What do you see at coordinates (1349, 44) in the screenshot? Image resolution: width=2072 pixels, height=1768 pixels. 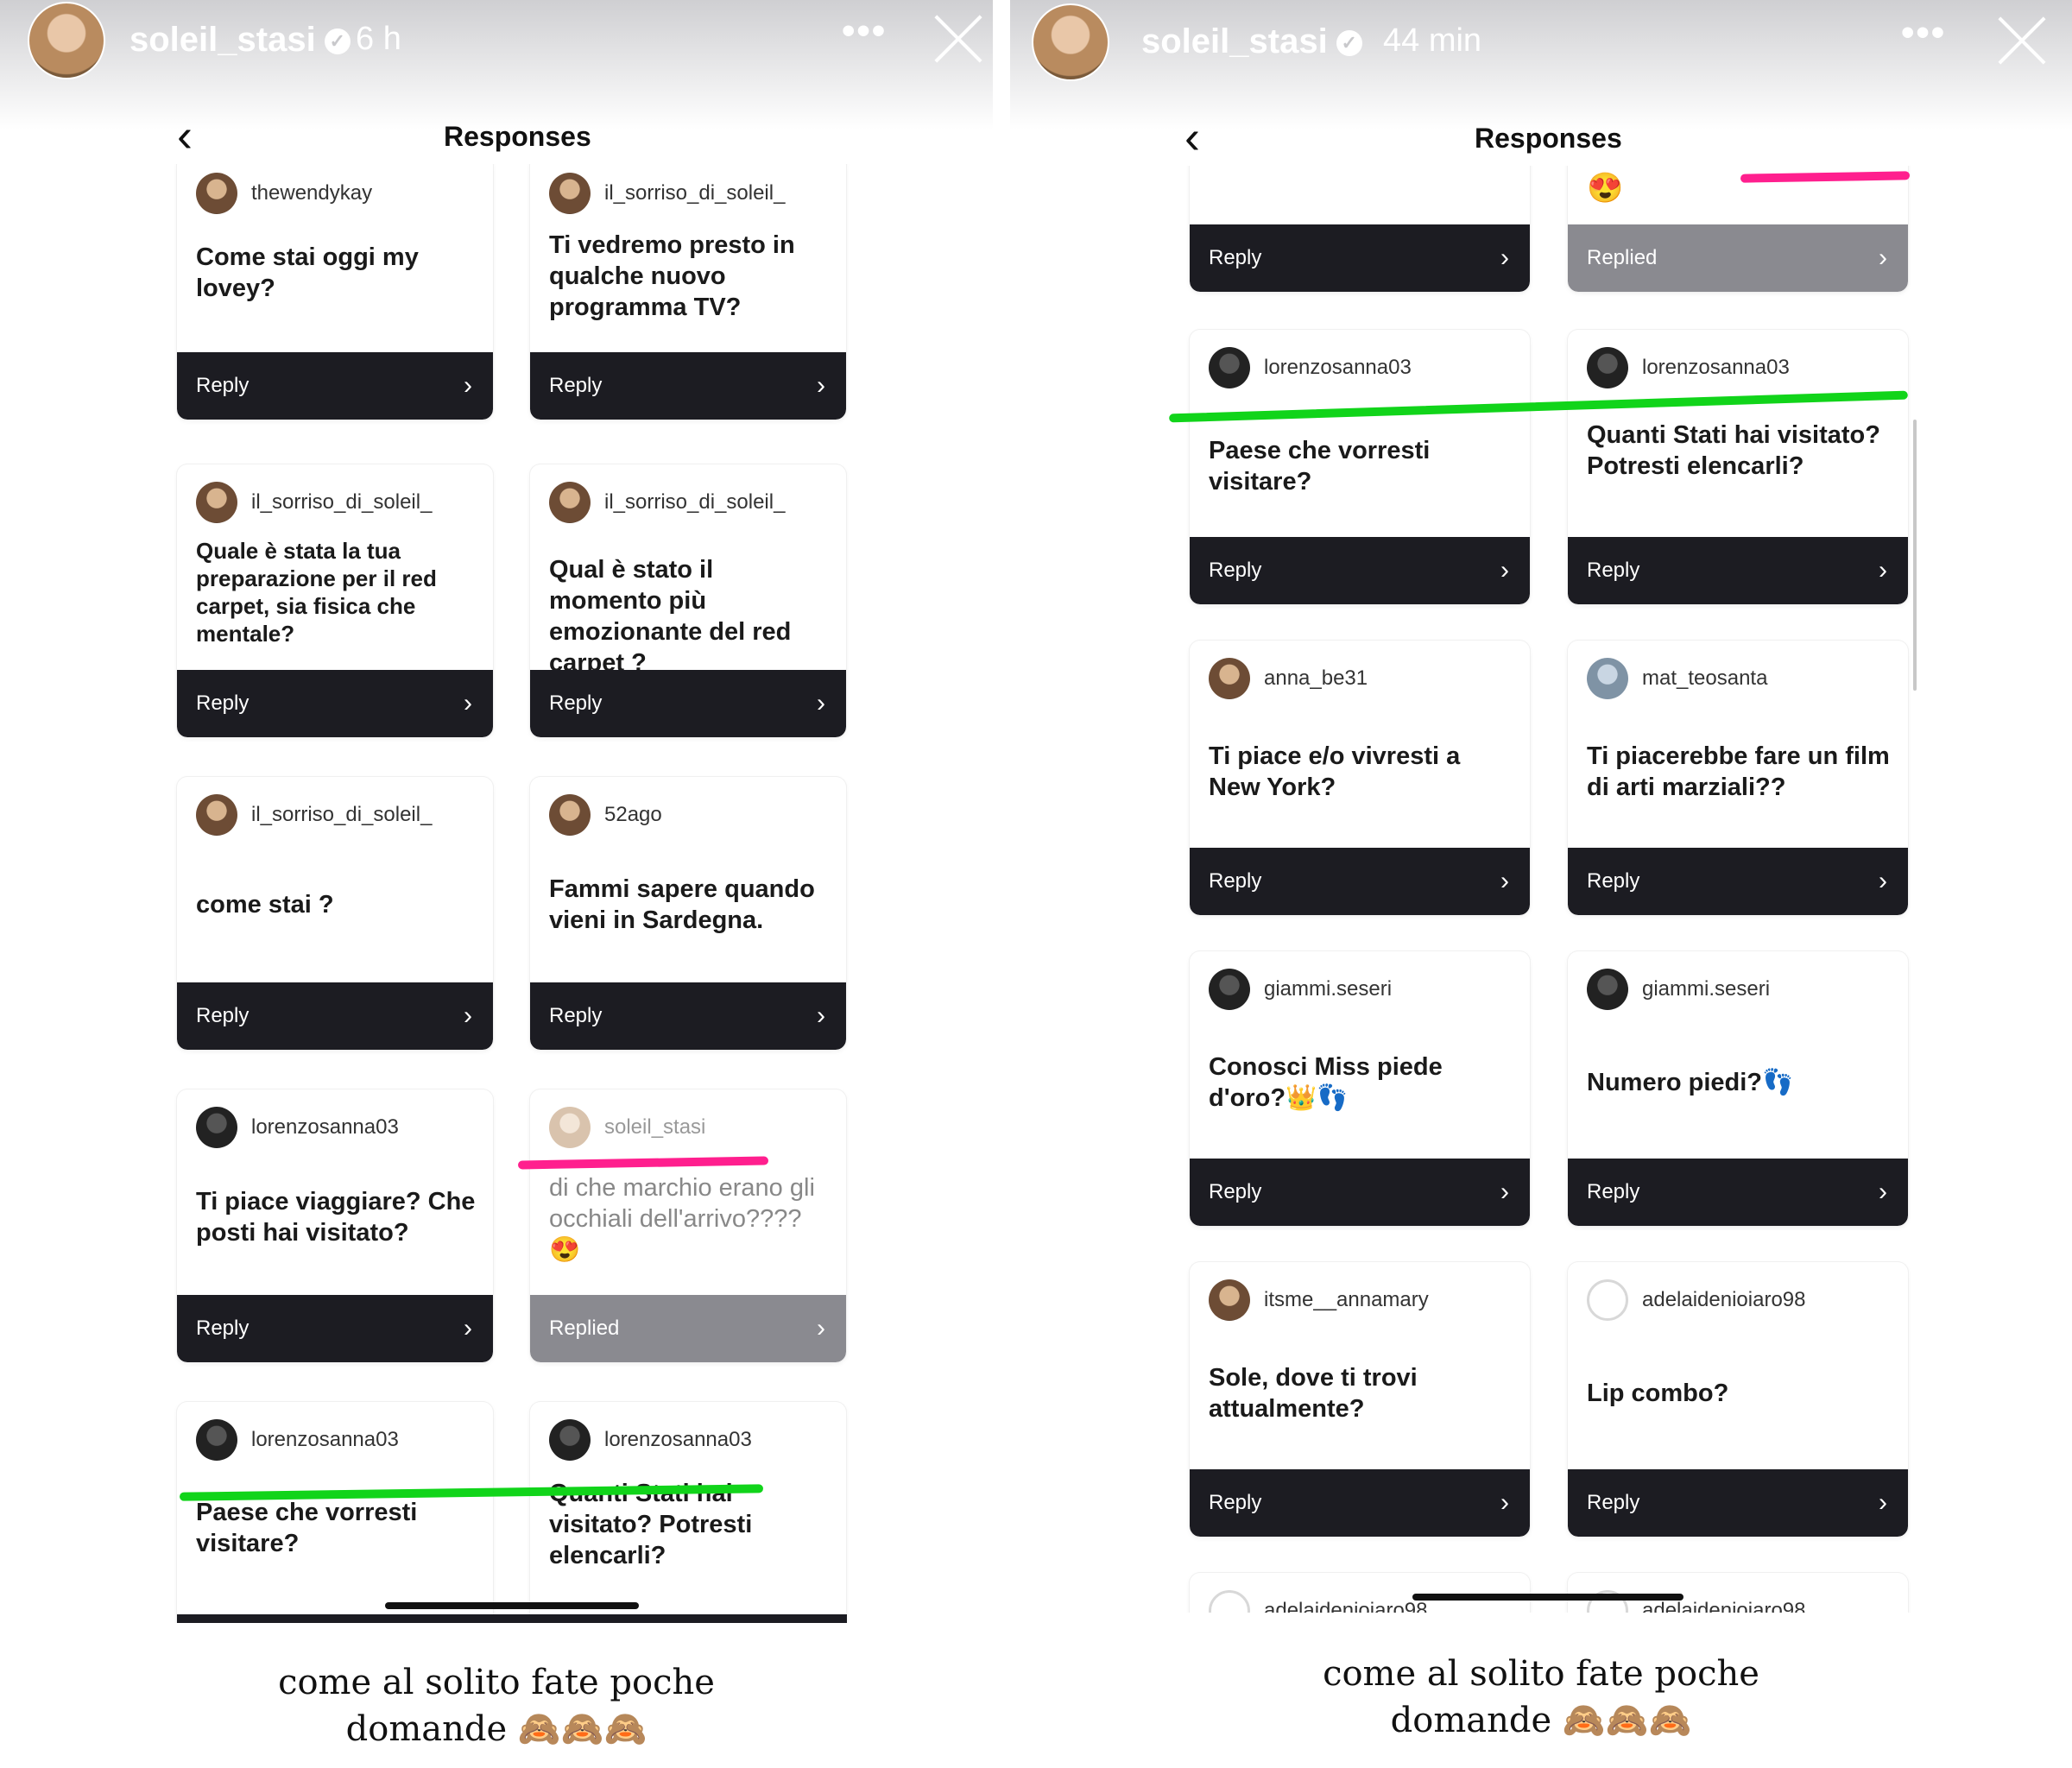 I see `verified-badge-icon: ✓` at bounding box center [1349, 44].